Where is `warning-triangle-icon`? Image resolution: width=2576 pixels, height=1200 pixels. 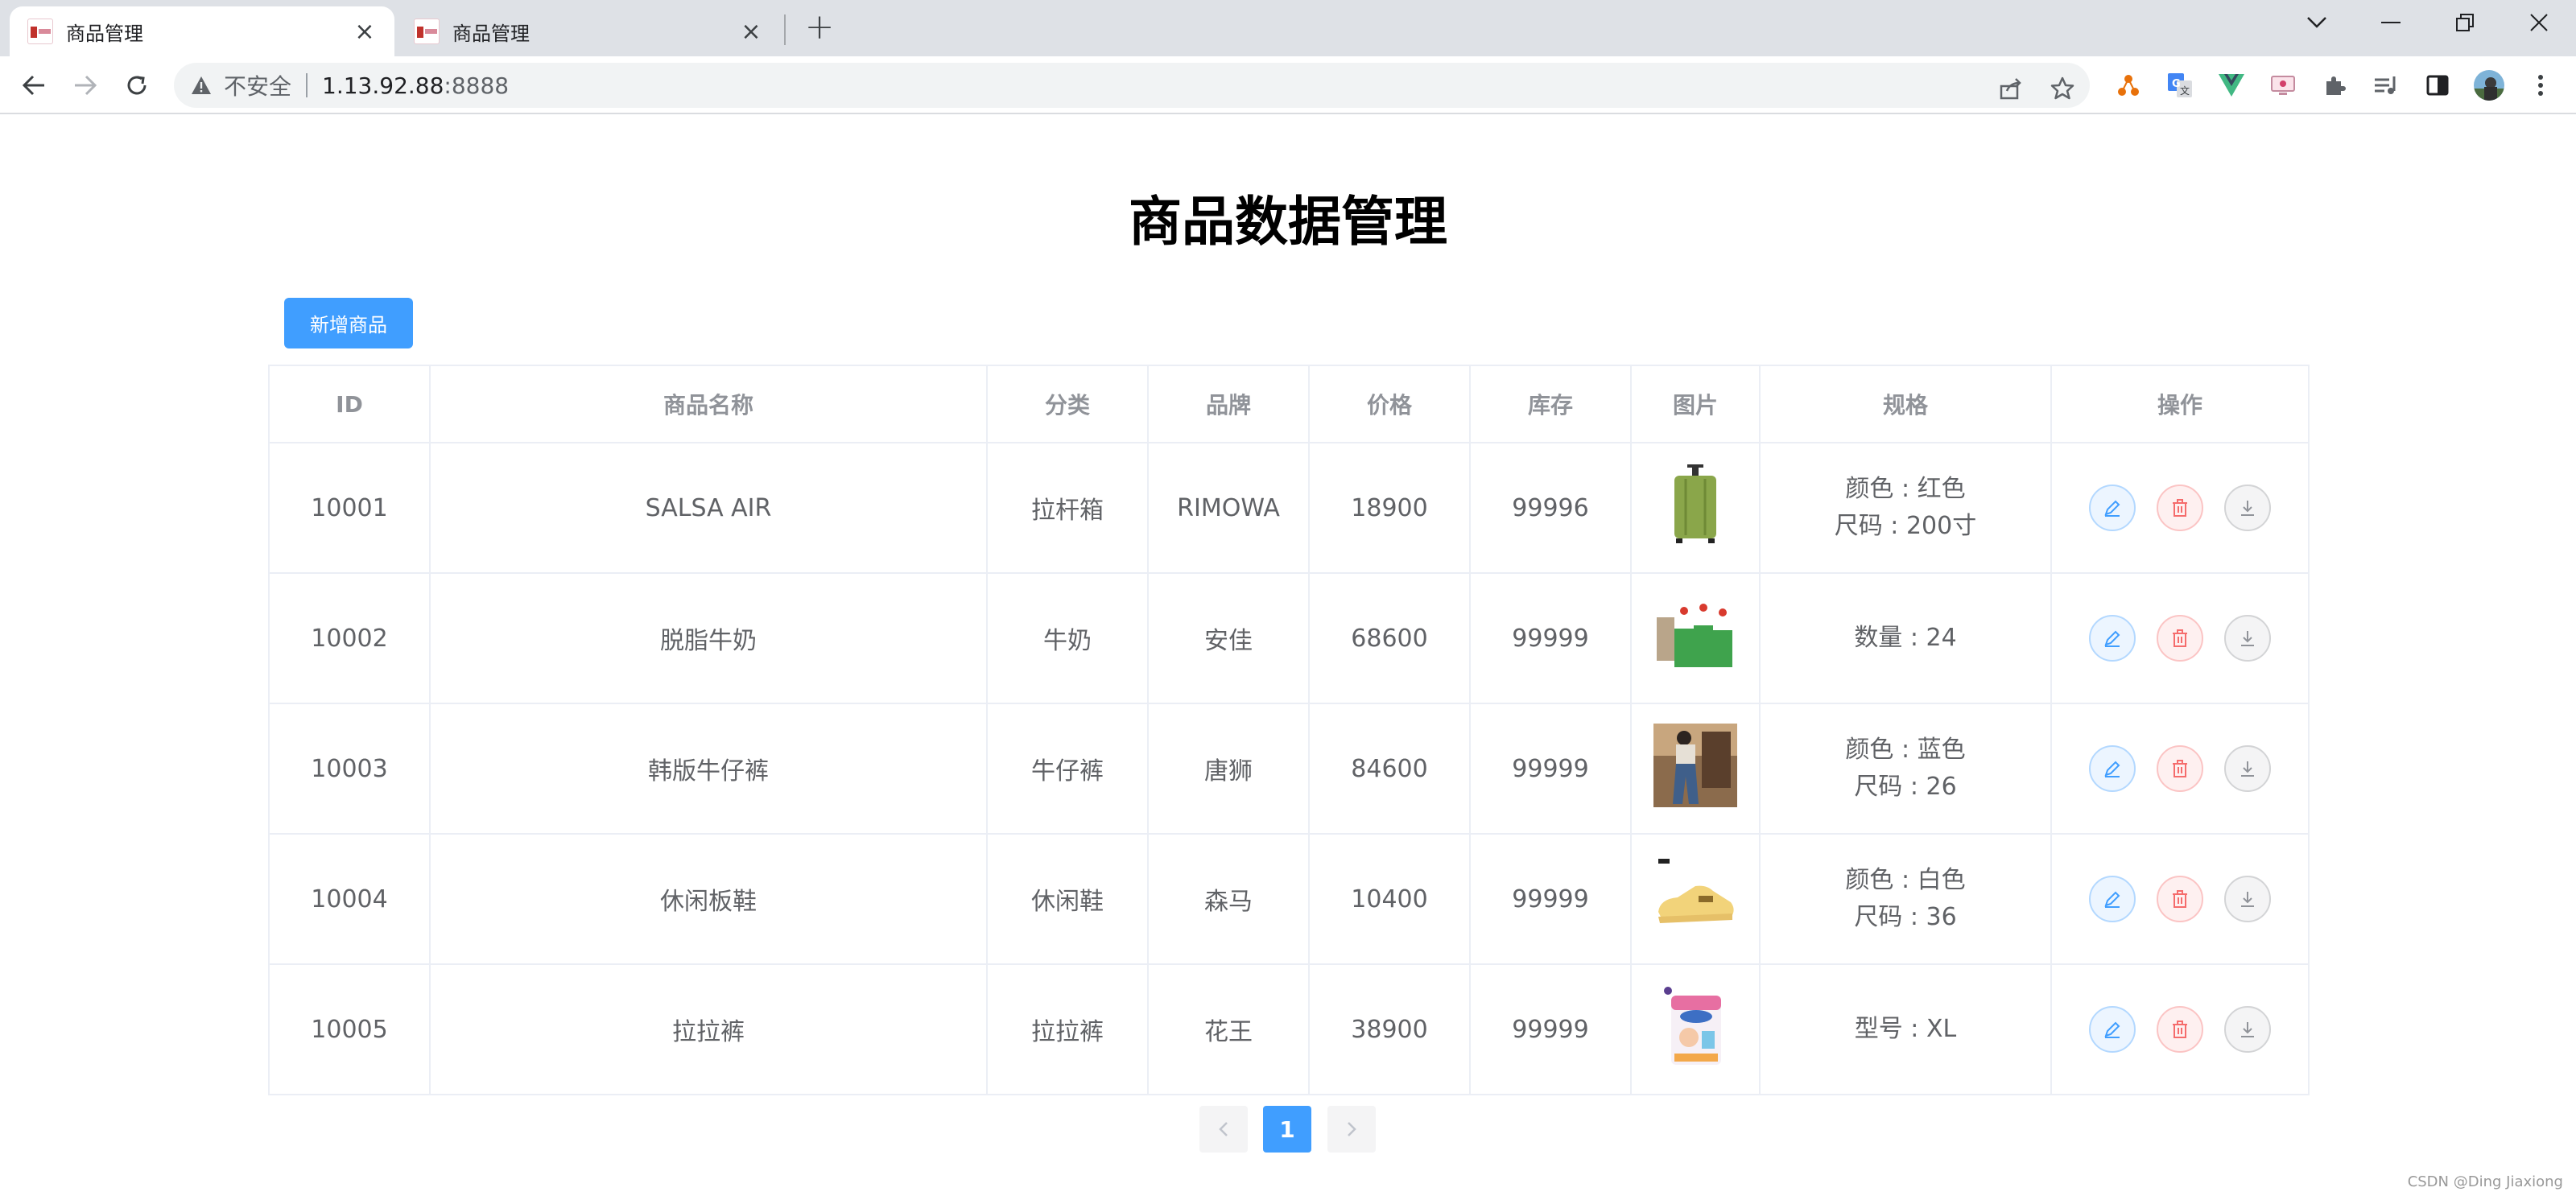 warning-triangle-icon is located at coordinates (201, 85).